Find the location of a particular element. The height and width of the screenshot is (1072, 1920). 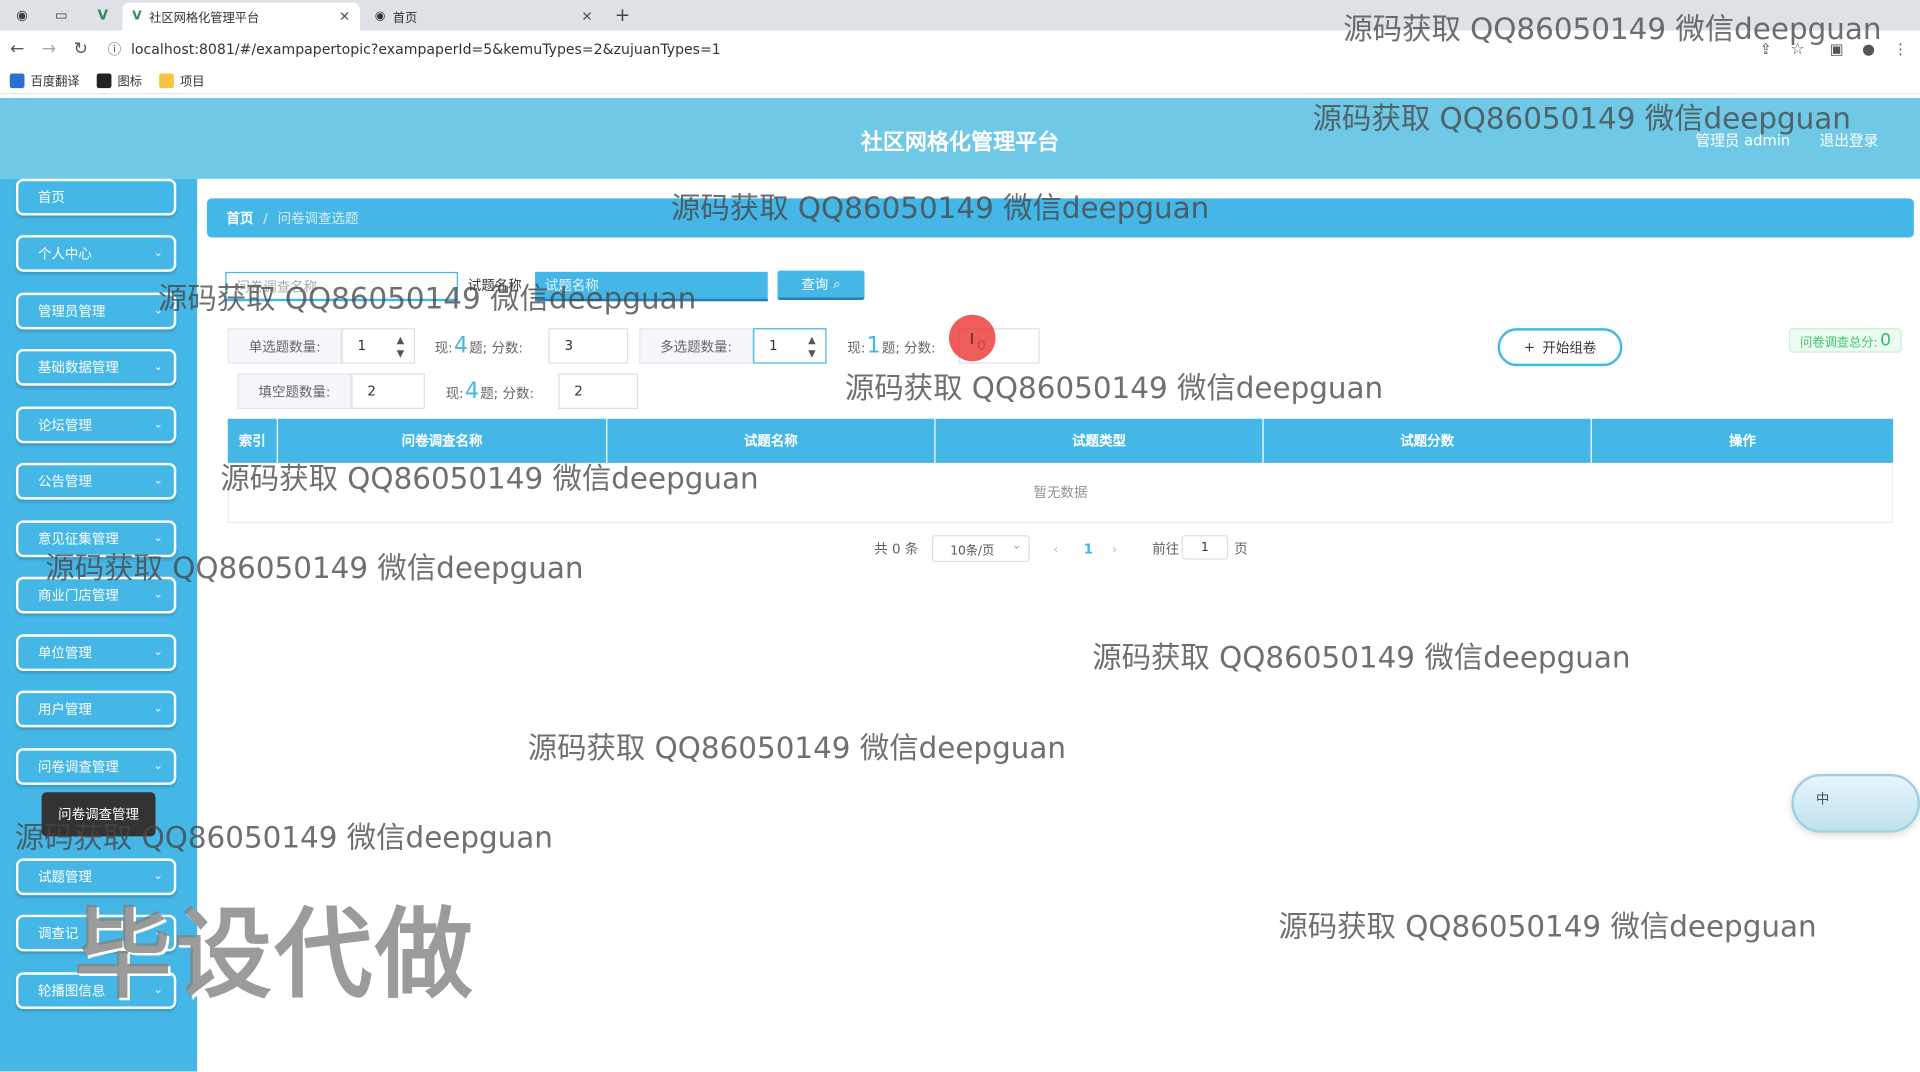

sidebar-item: 管理员管理 ⌄ is located at coordinates (96, 311).